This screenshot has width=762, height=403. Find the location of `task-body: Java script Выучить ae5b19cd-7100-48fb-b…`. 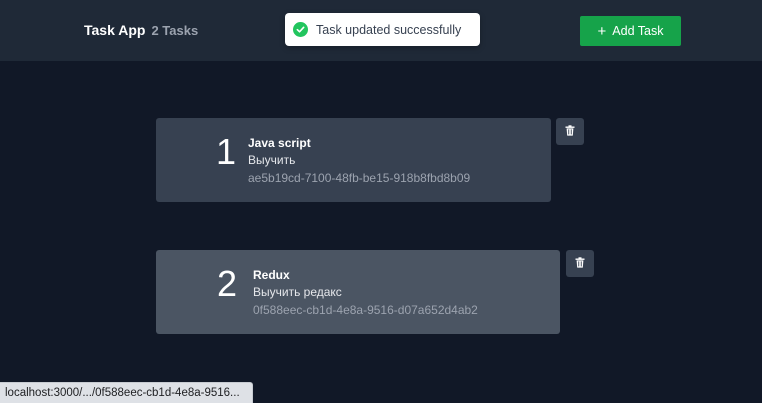

task-body: Java script Выучить ae5b19cd-7100-48fb-b… is located at coordinates (359, 161).